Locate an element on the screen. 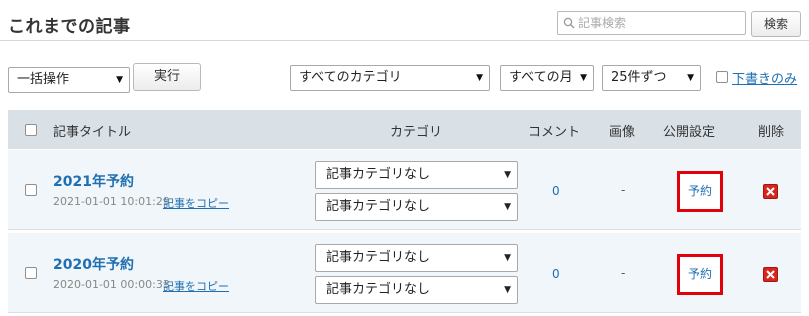 The height and width of the screenshot is (316, 809). post-title-link: 2020年予約 is located at coordinates (93, 264).